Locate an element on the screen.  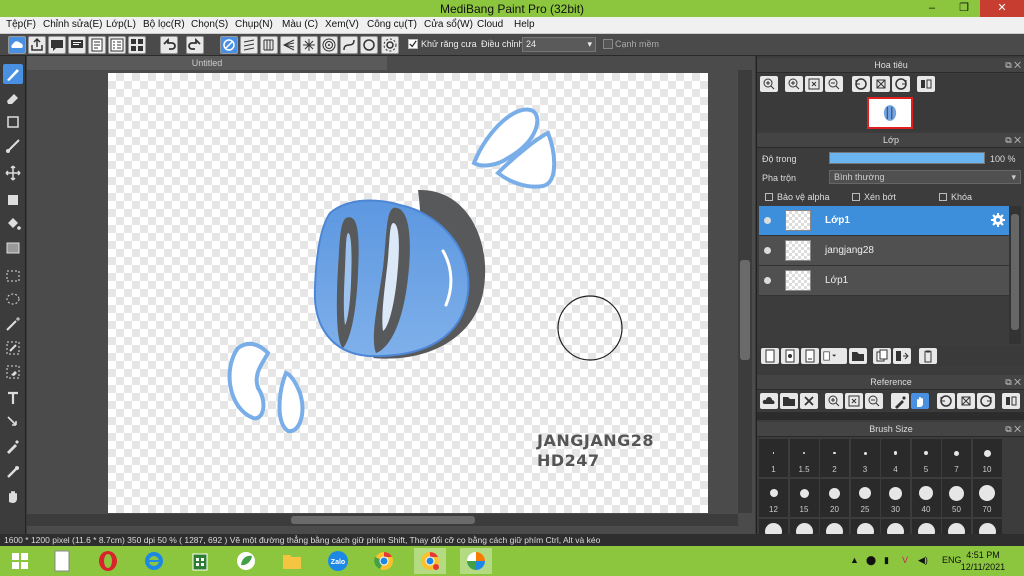
soft-edge-checkbox is located at coordinates (608, 44).